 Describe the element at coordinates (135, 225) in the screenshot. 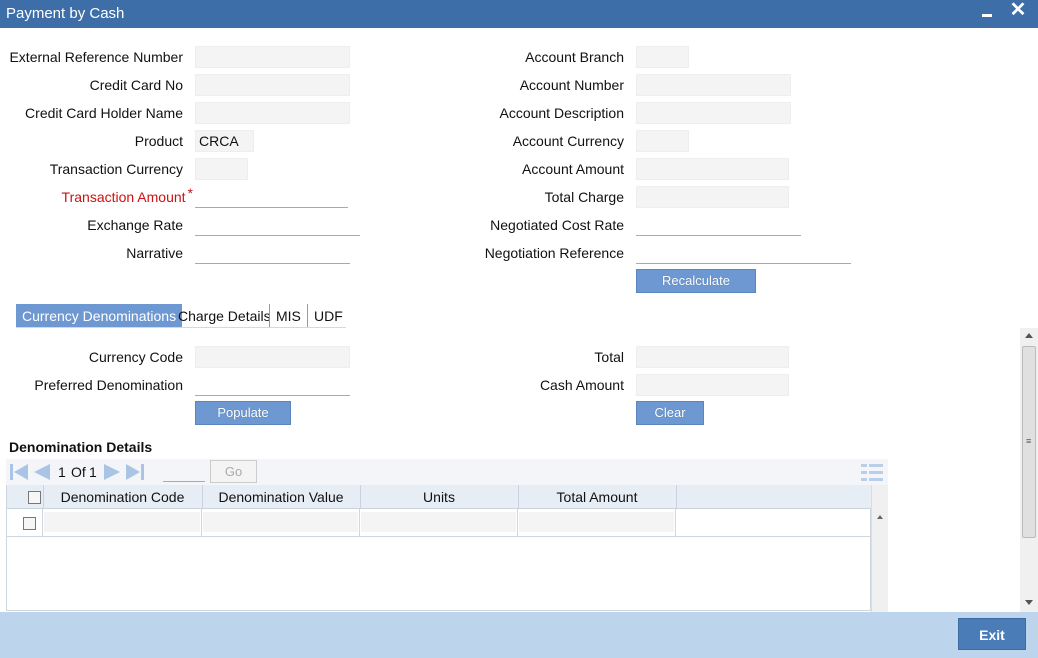

I see `exchange-rate-label: Exchange Rate` at that location.